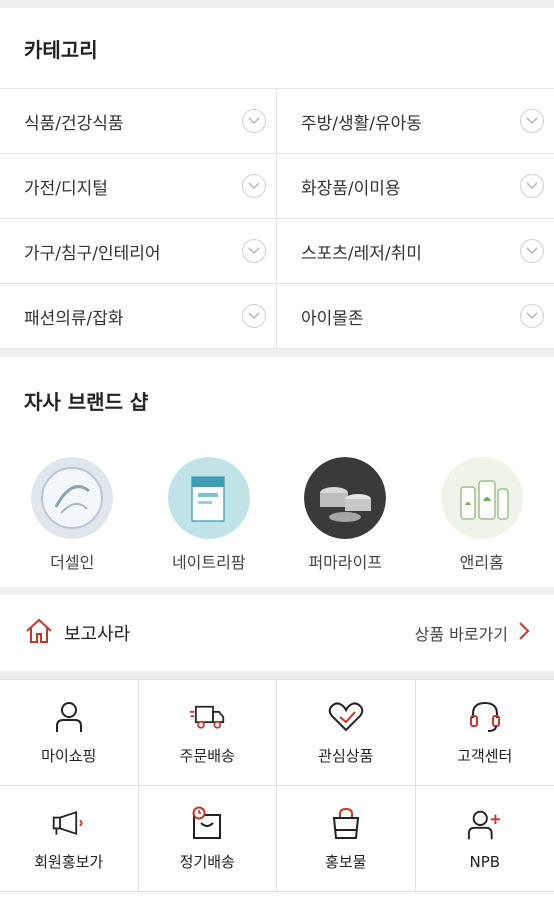  What do you see at coordinates (351, 188) in the screenshot?
I see `category-label: 화장품/이미용` at bounding box center [351, 188].